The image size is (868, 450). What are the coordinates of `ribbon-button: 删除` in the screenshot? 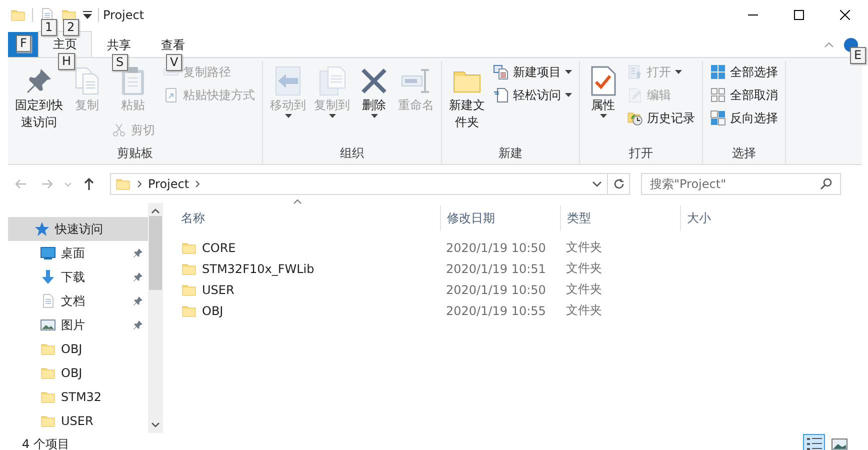 It's located at (374, 91).